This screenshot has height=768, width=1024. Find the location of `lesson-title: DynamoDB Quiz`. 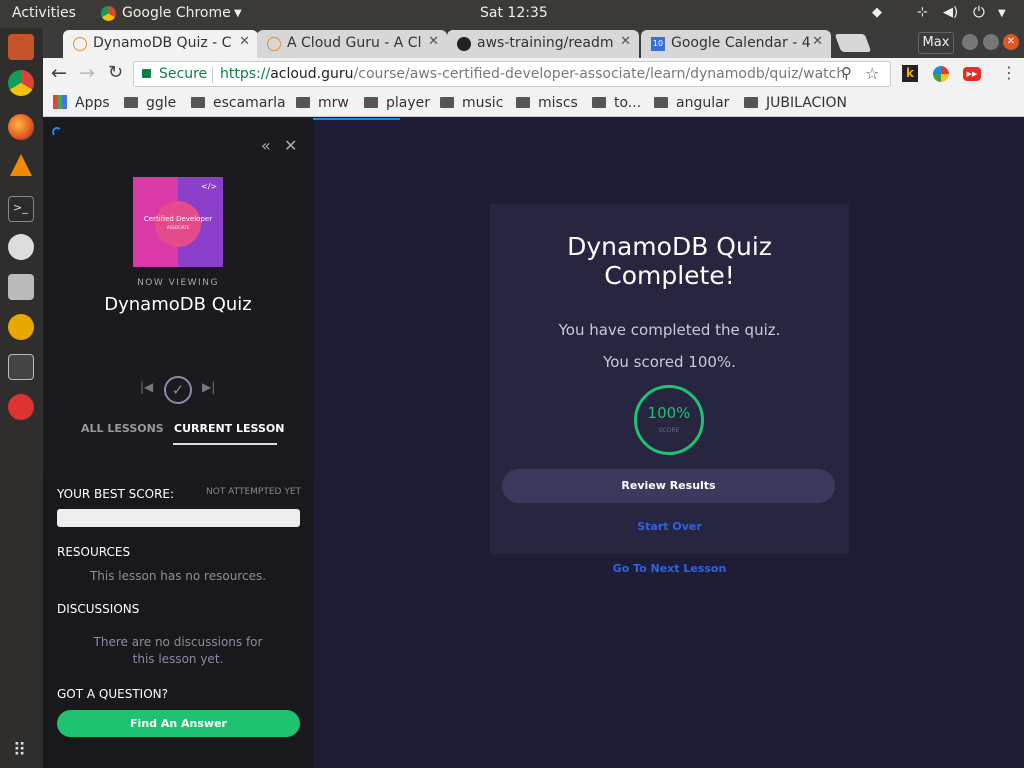

lesson-title: DynamoDB Quiz is located at coordinates (178, 304).